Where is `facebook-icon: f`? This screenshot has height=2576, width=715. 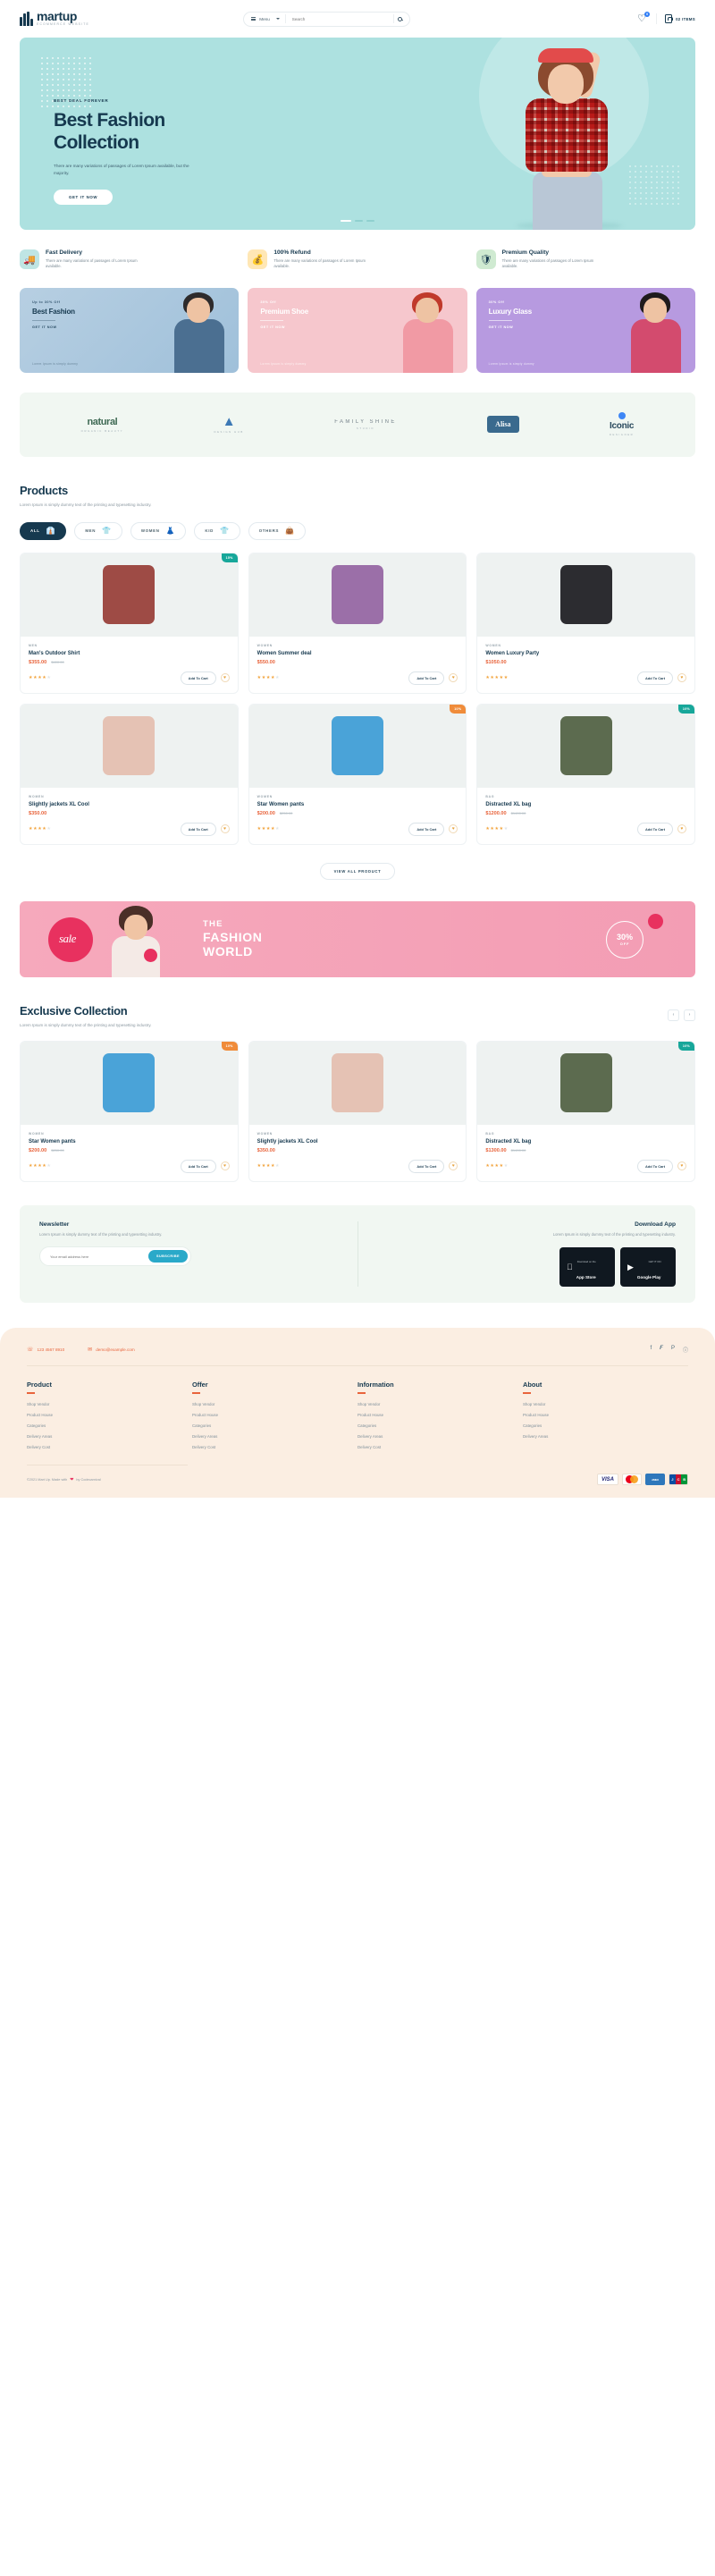
facebook-icon: f is located at coordinates (651, 1350).